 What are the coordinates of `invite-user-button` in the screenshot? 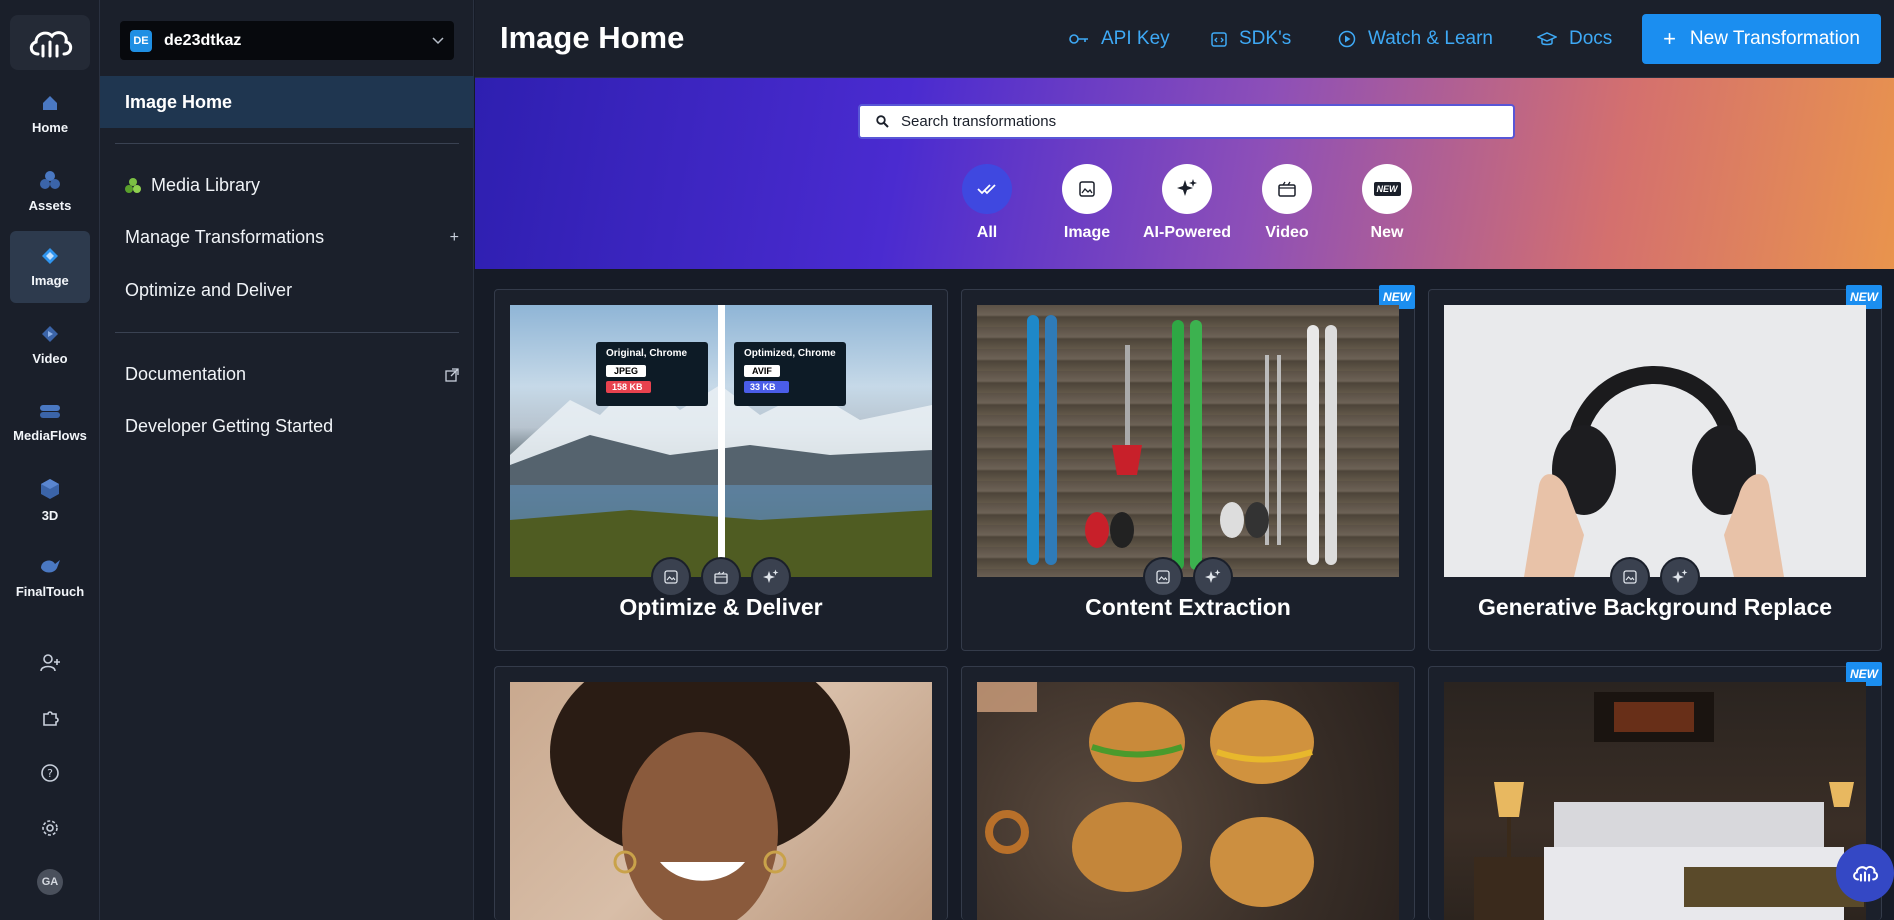 It's located at (50, 663).